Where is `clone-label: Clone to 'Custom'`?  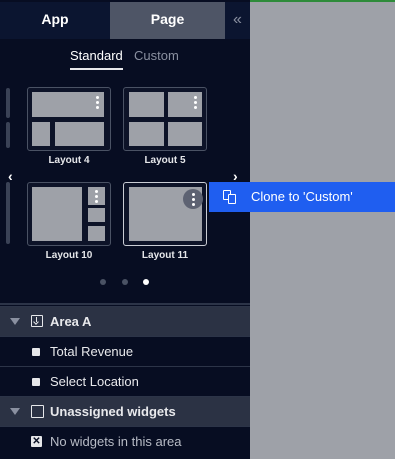
clone-label: Clone to 'Custom' is located at coordinates (302, 196).